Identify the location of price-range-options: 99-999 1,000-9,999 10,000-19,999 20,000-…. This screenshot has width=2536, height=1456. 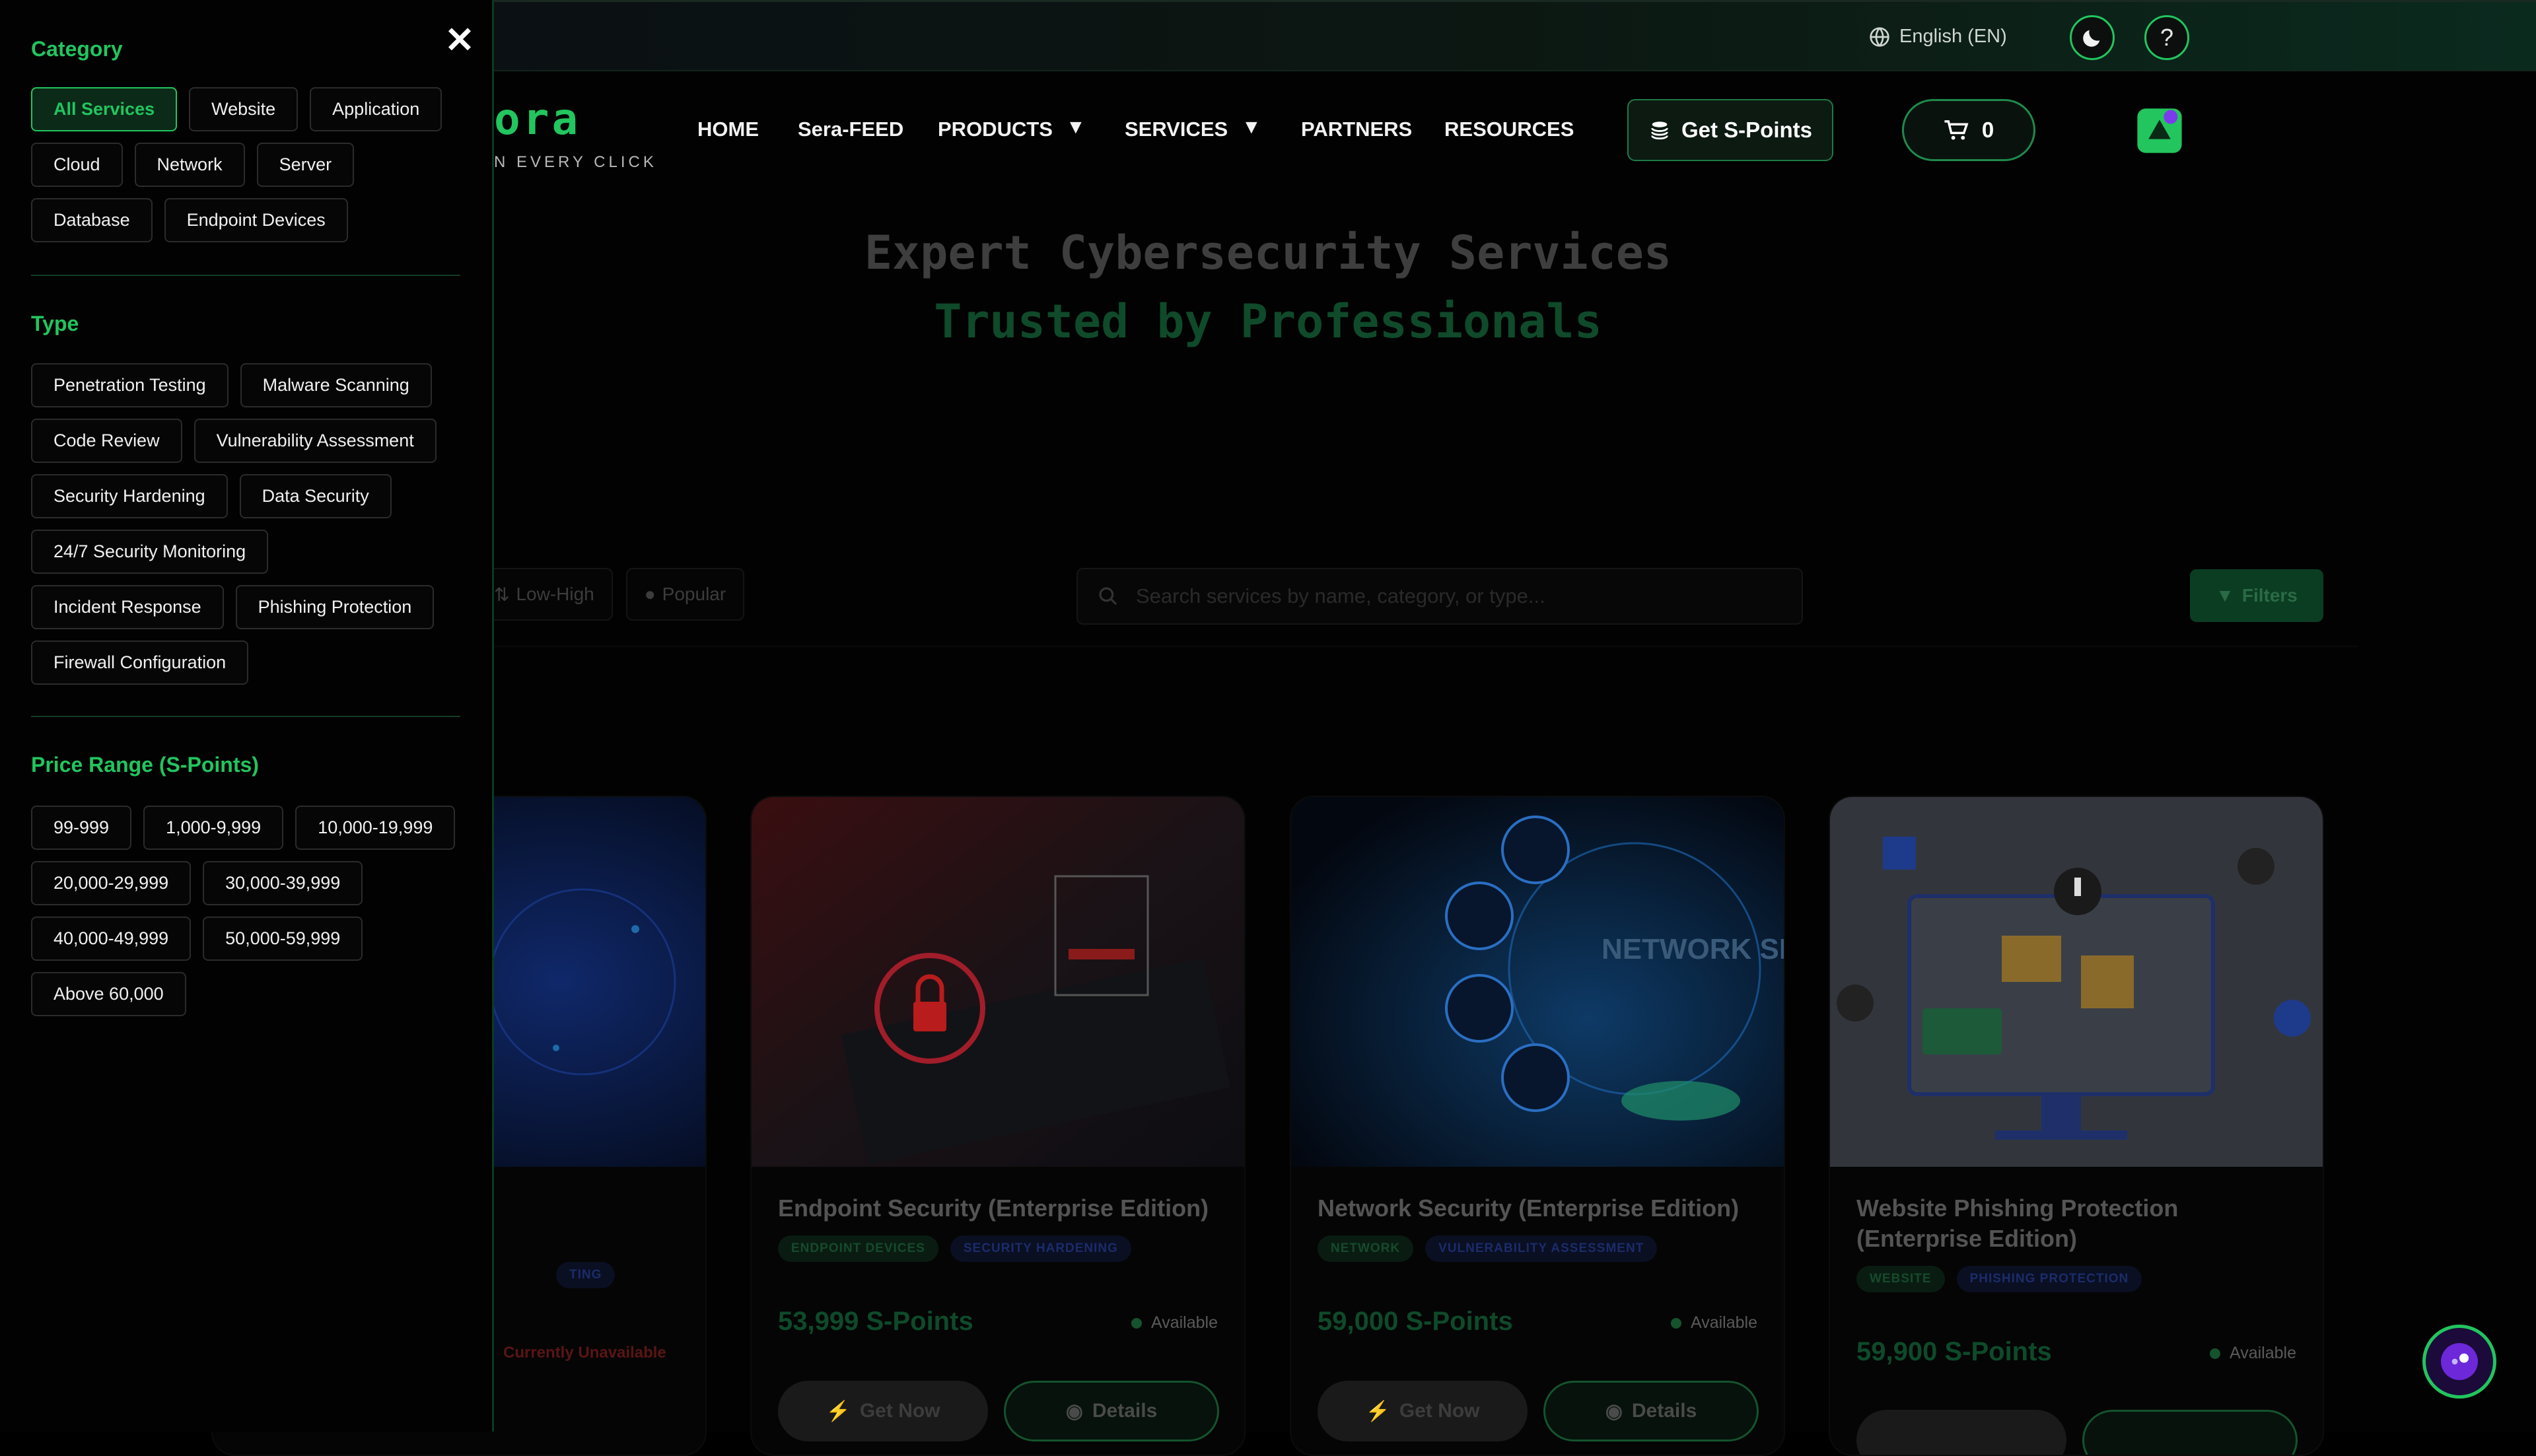
(245, 911).